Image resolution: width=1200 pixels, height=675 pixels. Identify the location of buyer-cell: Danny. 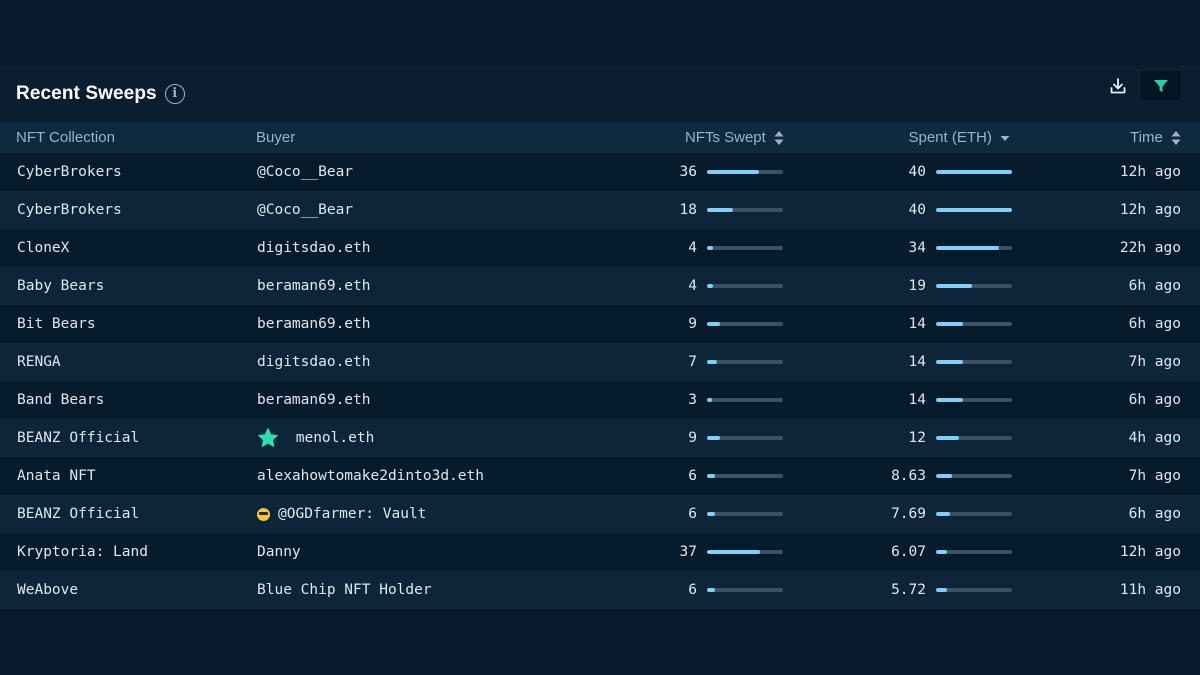
(430, 552).